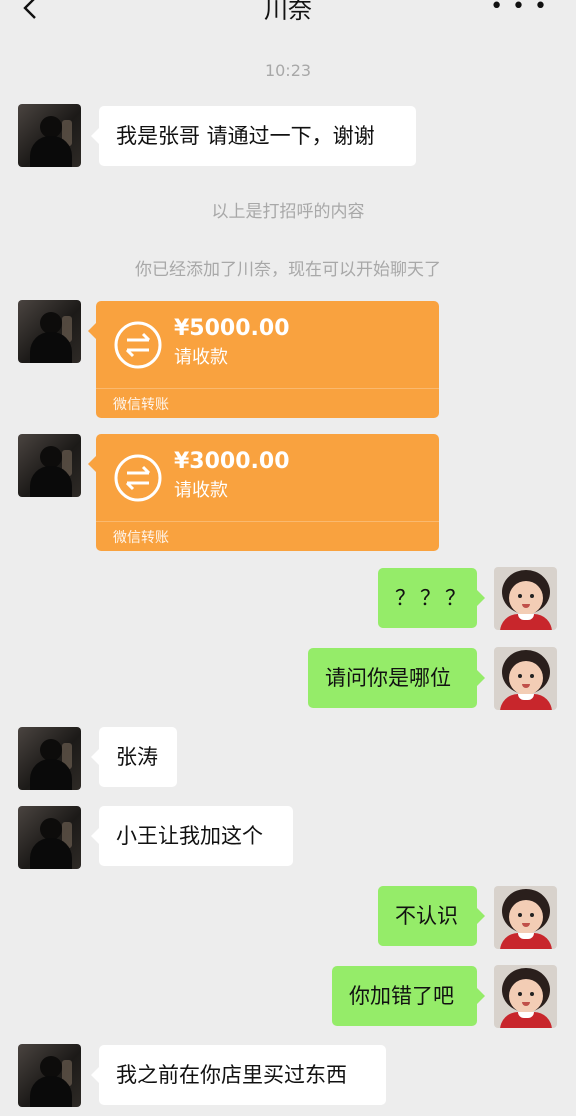 The height and width of the screenshot is (1116, 576). What do you see at coordinates (288, 14) in the screenshot?
I see `nav-bar: 川奈 • • •` at bounding box center [288, 14].